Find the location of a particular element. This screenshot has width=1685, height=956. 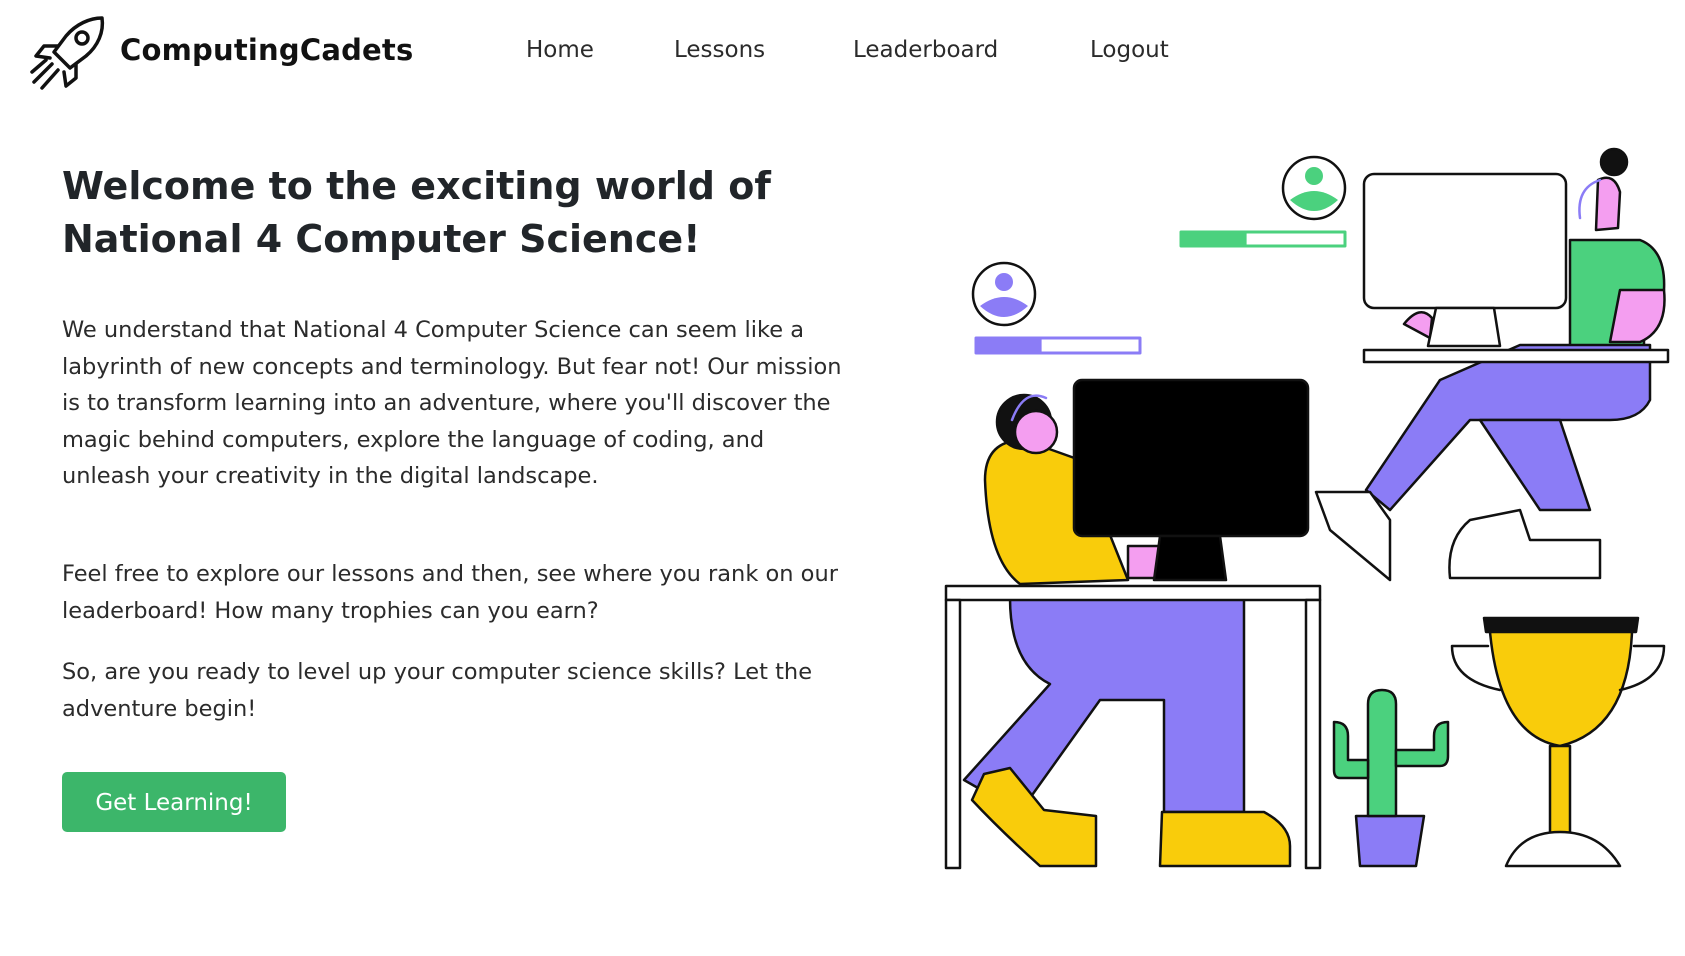

progress-bar-left-track is located at coordinates (1058, 345).